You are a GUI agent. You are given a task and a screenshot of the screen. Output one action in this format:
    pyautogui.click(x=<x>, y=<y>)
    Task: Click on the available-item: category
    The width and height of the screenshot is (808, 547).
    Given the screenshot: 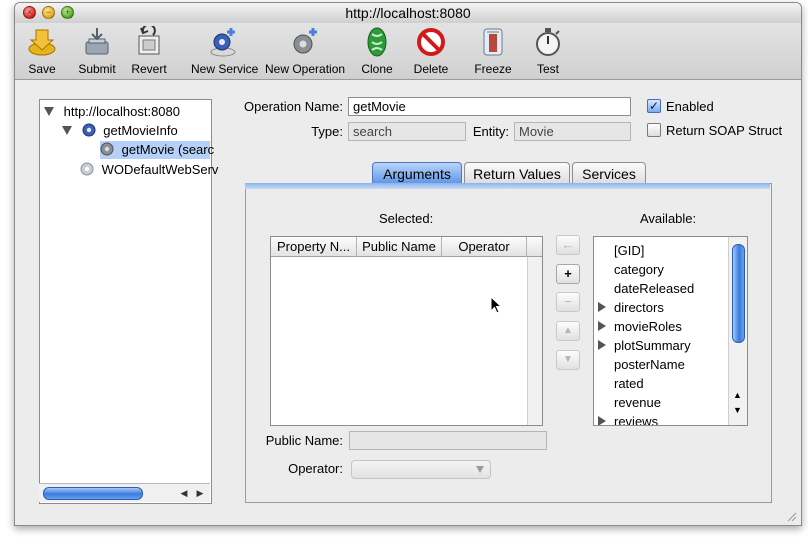 What is the action you would take?
    pyautogui.click(x=639, y=269)
    